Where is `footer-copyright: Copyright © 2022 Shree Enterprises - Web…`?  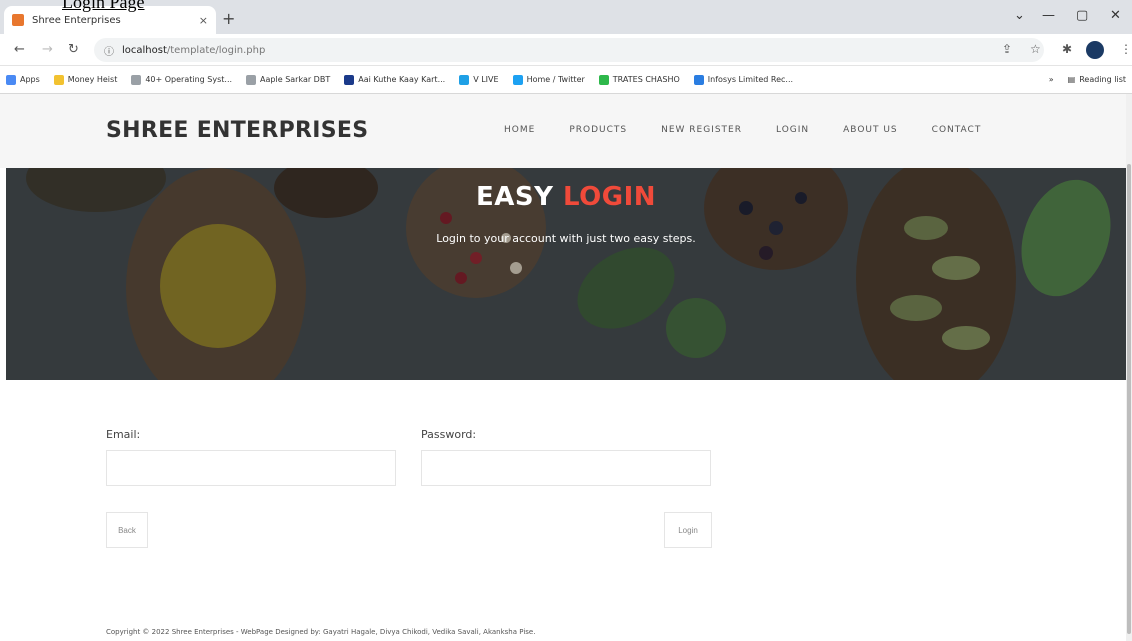 footer-copyright: Copyright © 2022 Shree Enterprises - Web… is located at coordinates (321, 632).